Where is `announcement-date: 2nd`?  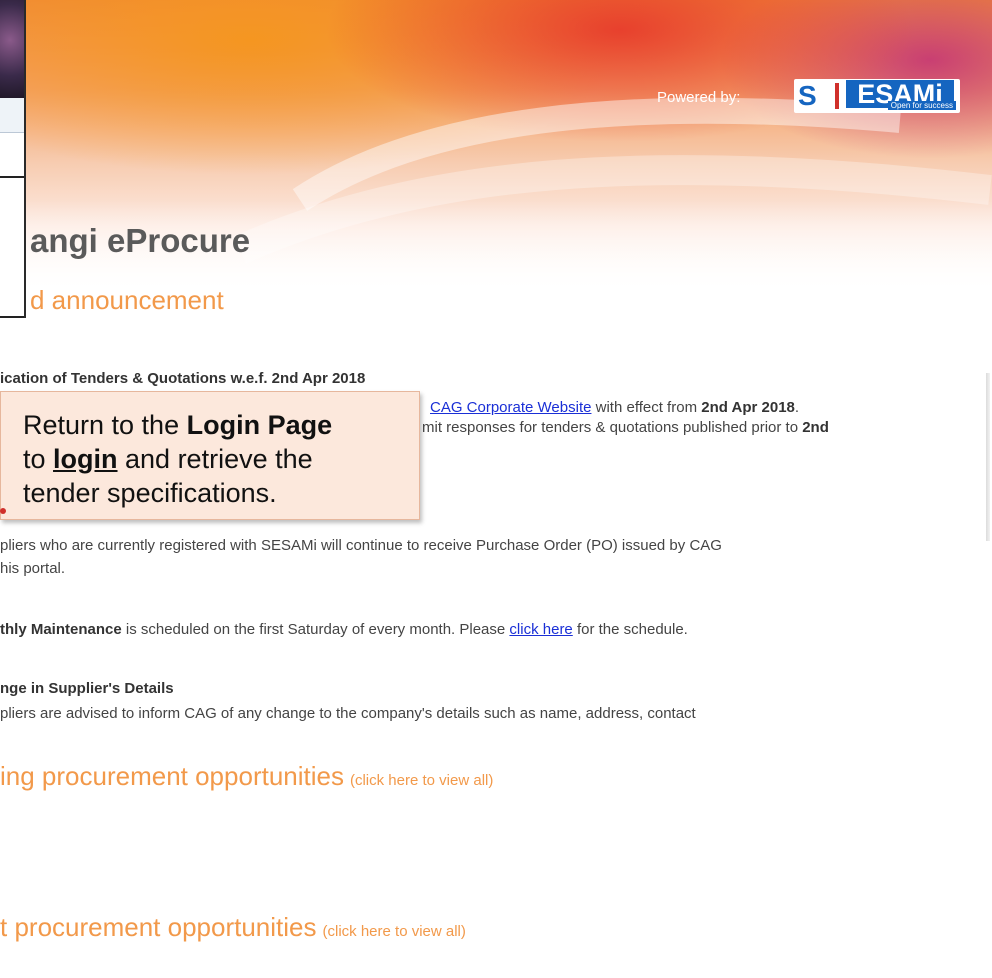 announcement-date: 2nd is located at coordinates (815, 427).